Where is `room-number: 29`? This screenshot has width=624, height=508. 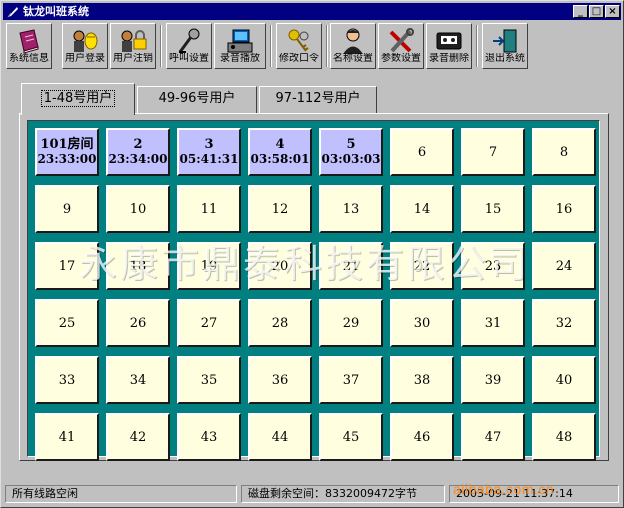
room-number: 29 is located at coordinates (351, 323).